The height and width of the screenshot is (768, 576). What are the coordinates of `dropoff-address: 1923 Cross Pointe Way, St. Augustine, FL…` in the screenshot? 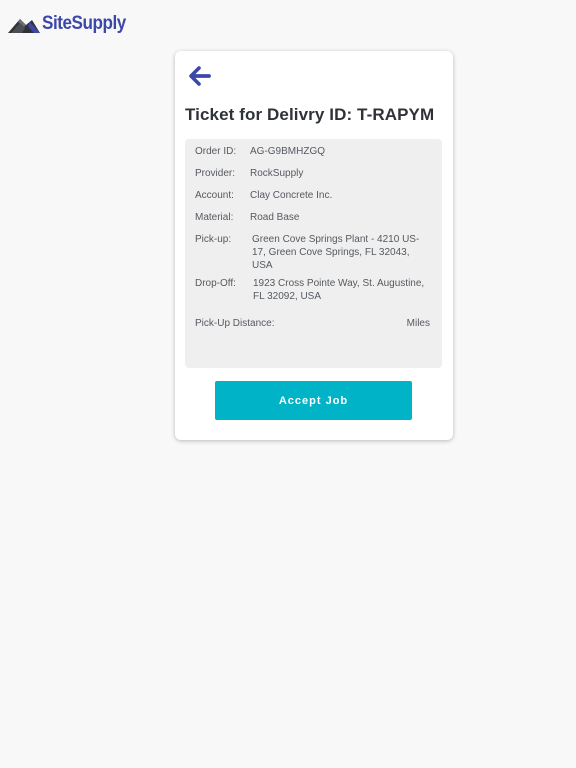 It's located at (339, 290).